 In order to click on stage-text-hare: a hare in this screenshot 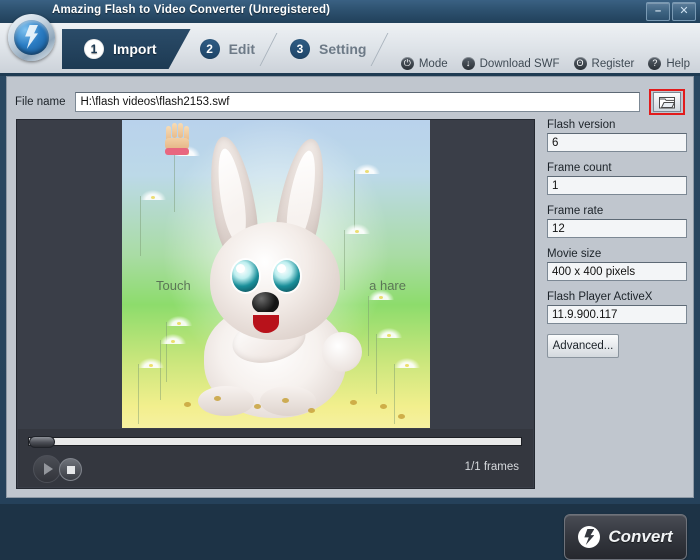, I will do `click(387, 285)`.